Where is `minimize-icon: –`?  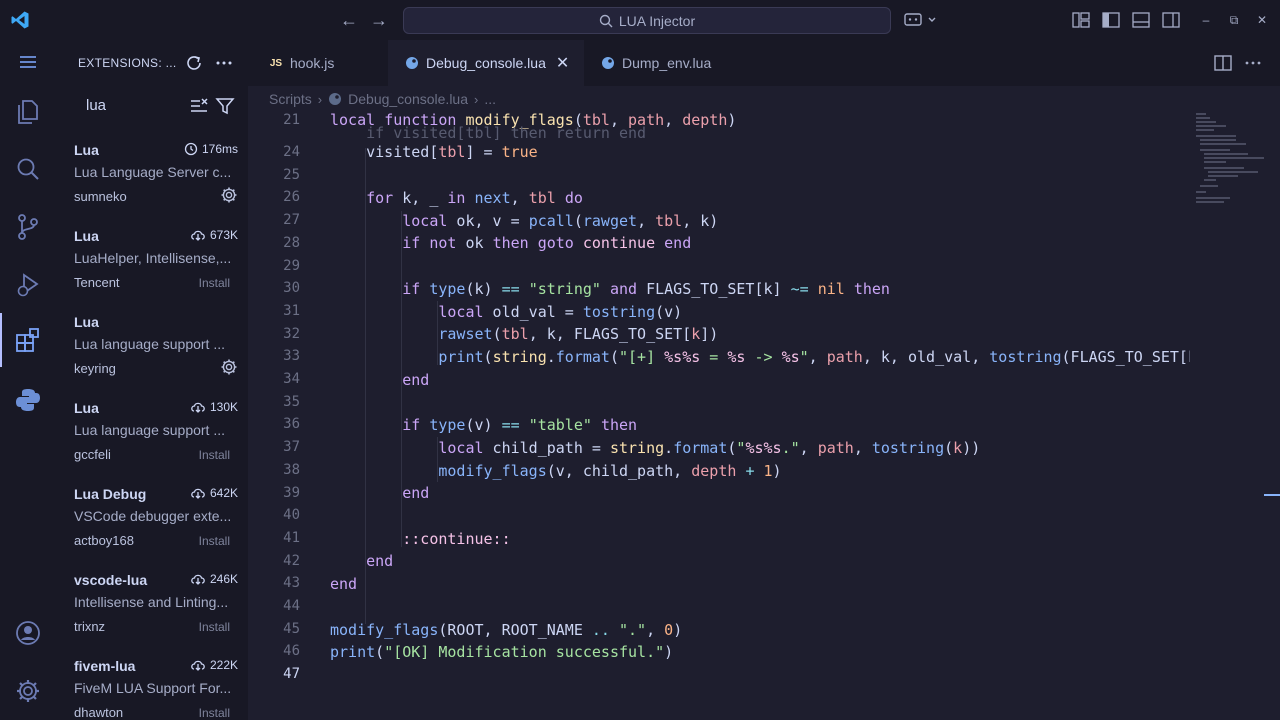
minimize-icon: – is located at coordinates (1206, 20).